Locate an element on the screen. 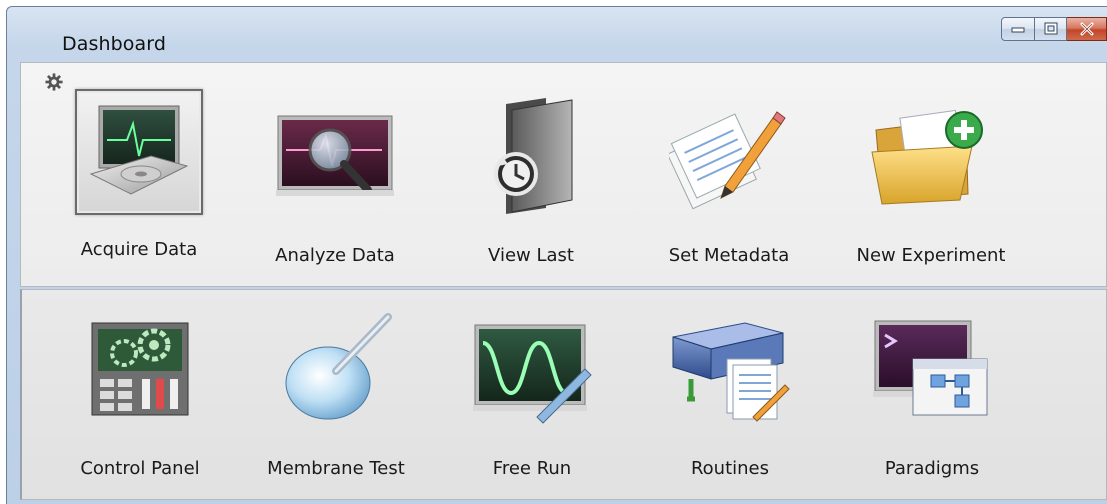  free-run-button: Free Run is located at coordinates (532, 396).